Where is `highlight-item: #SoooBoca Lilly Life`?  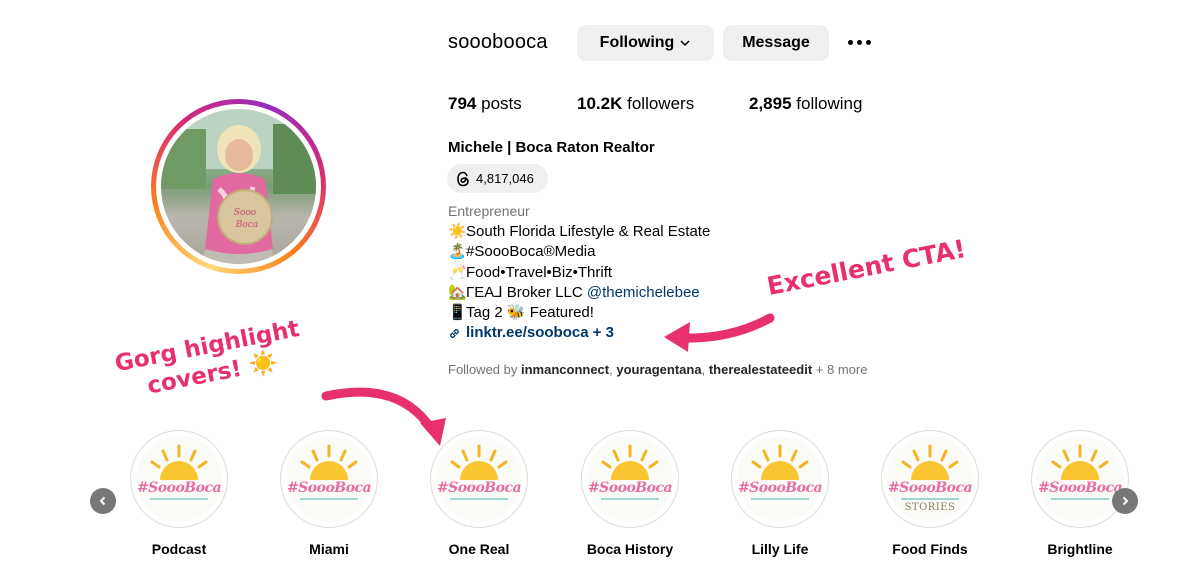
highlight-item: #SoooBoca Lilly Life is located at coordinates (780, 493).